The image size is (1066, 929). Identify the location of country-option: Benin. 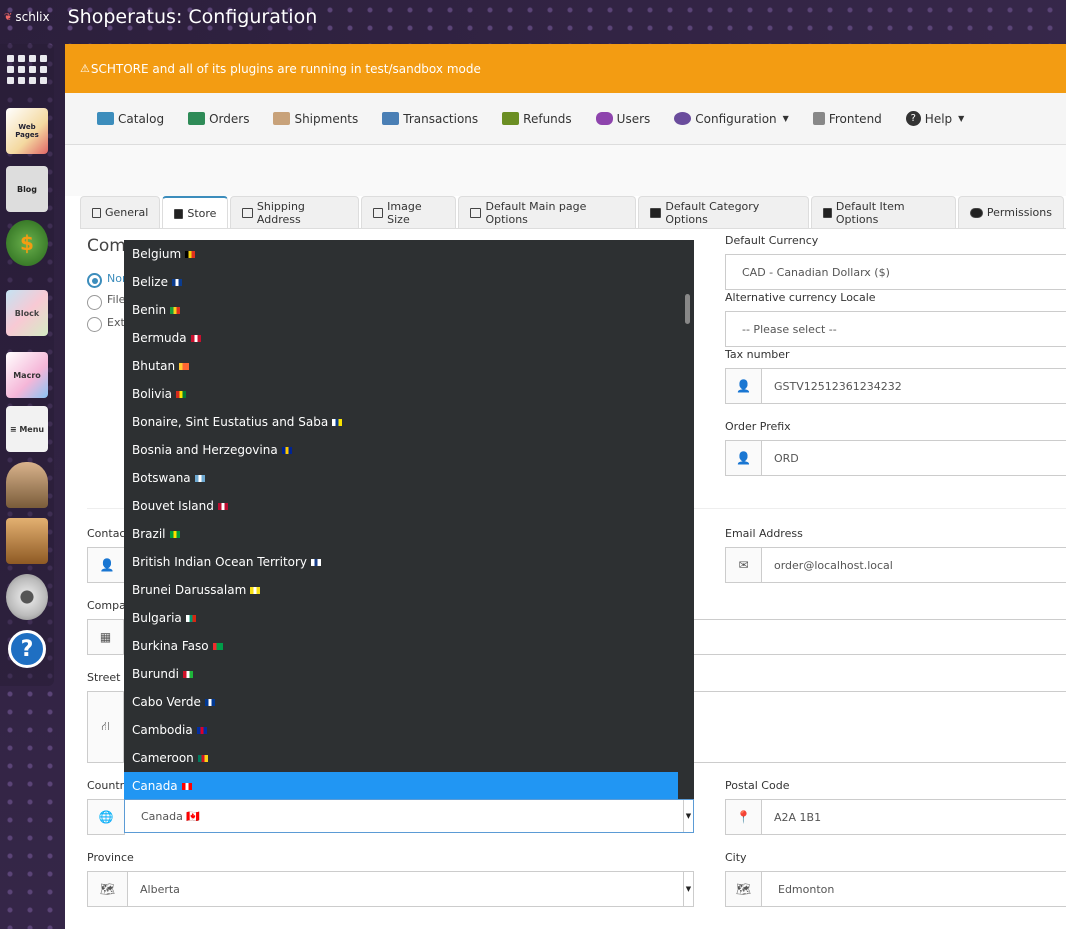
(401, 310).